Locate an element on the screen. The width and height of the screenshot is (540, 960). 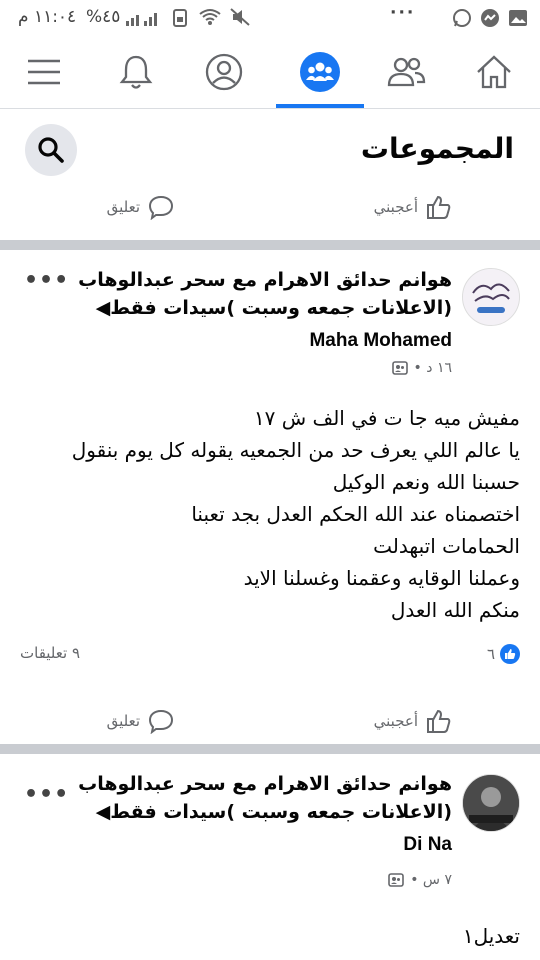
search-button is located at coordinates (51, 150).